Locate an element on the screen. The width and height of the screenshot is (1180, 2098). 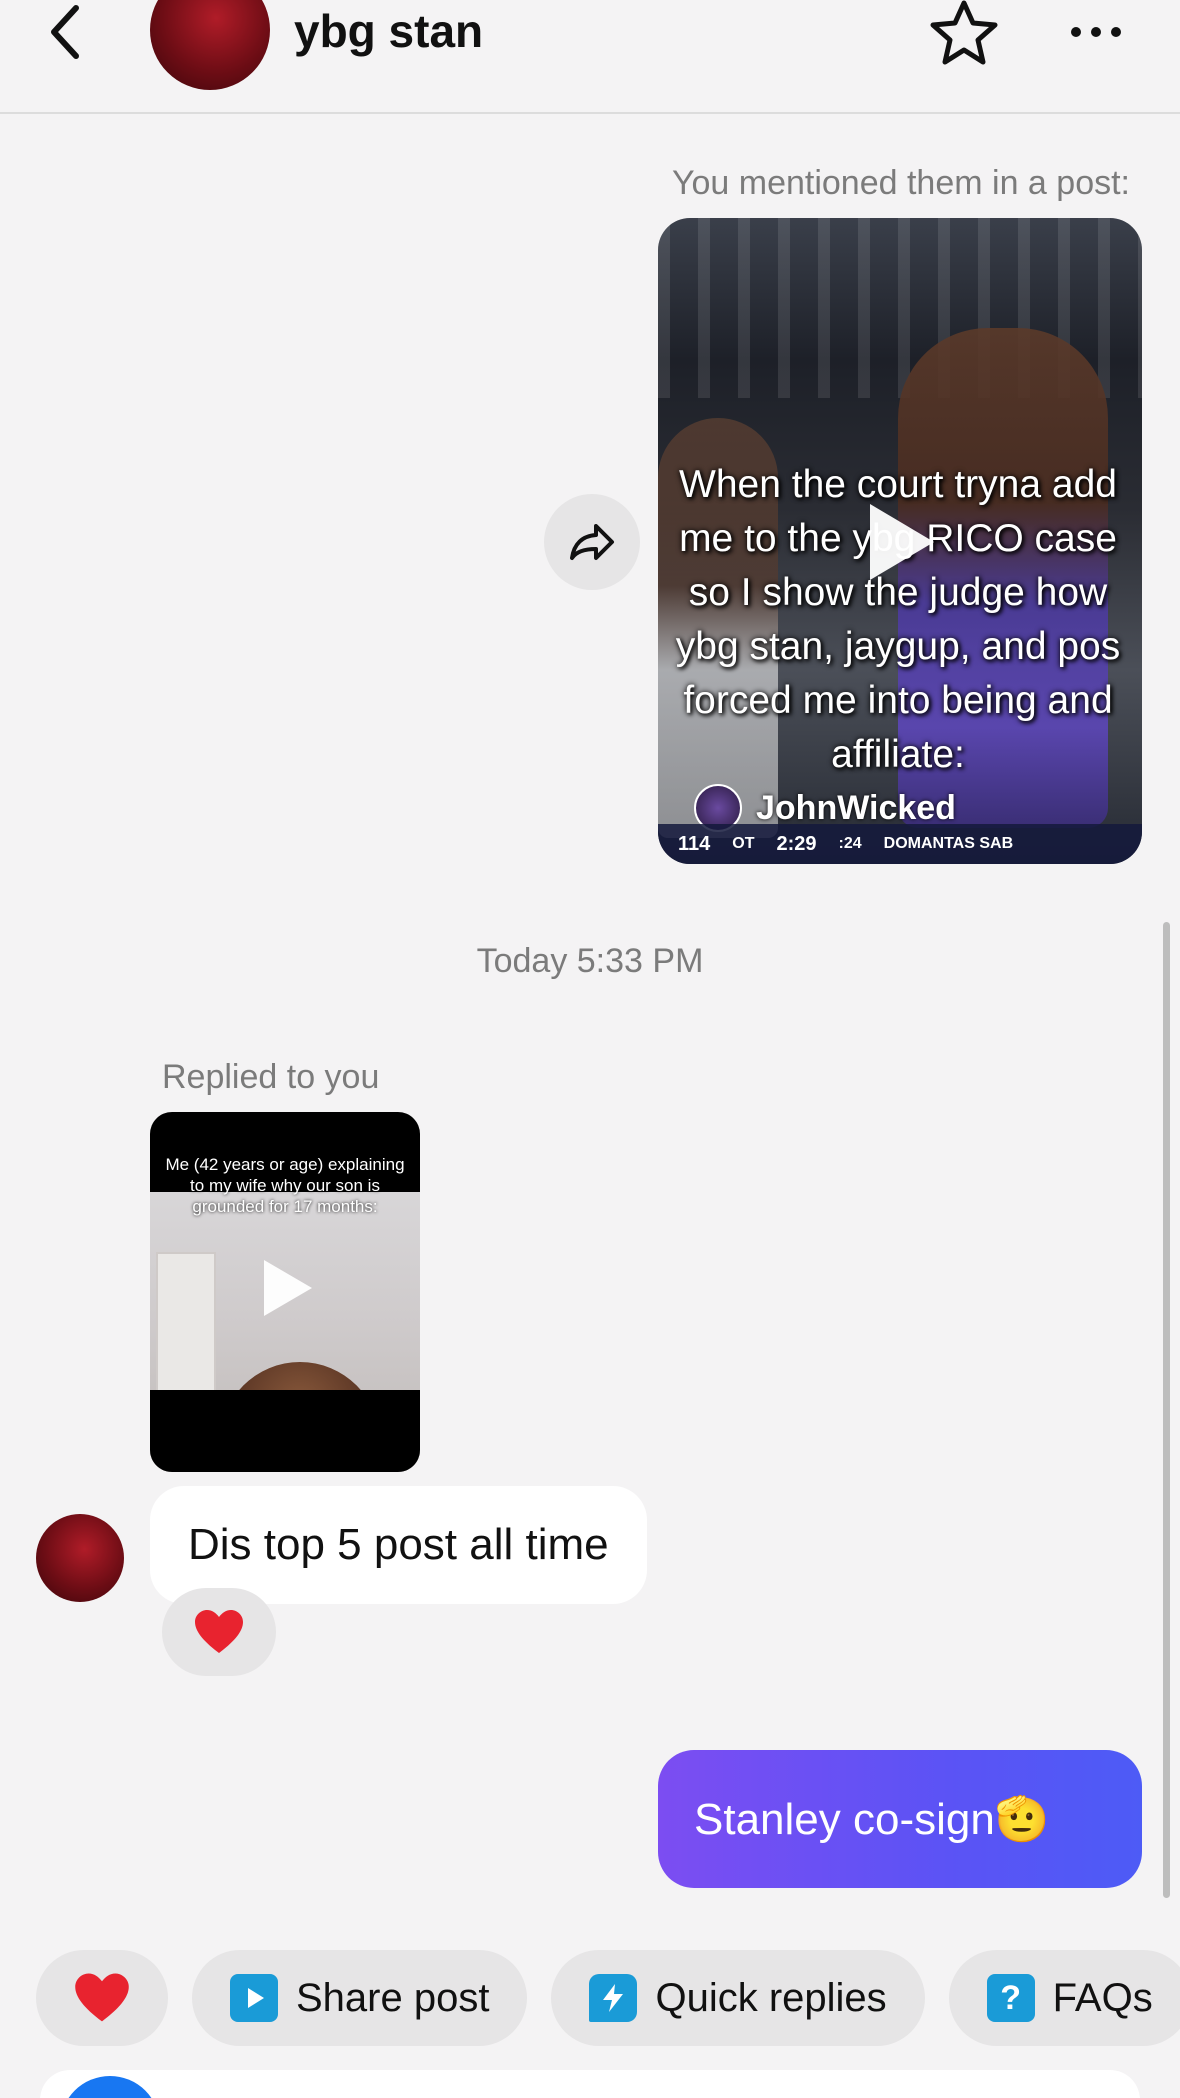
quick-replies-button: Quick replies is located at coordinates (738, 1998).